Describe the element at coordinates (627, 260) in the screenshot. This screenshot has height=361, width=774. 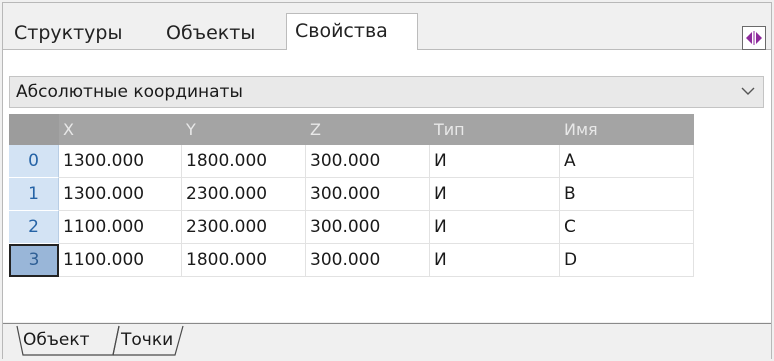
I see `cell-name: D` at that location.